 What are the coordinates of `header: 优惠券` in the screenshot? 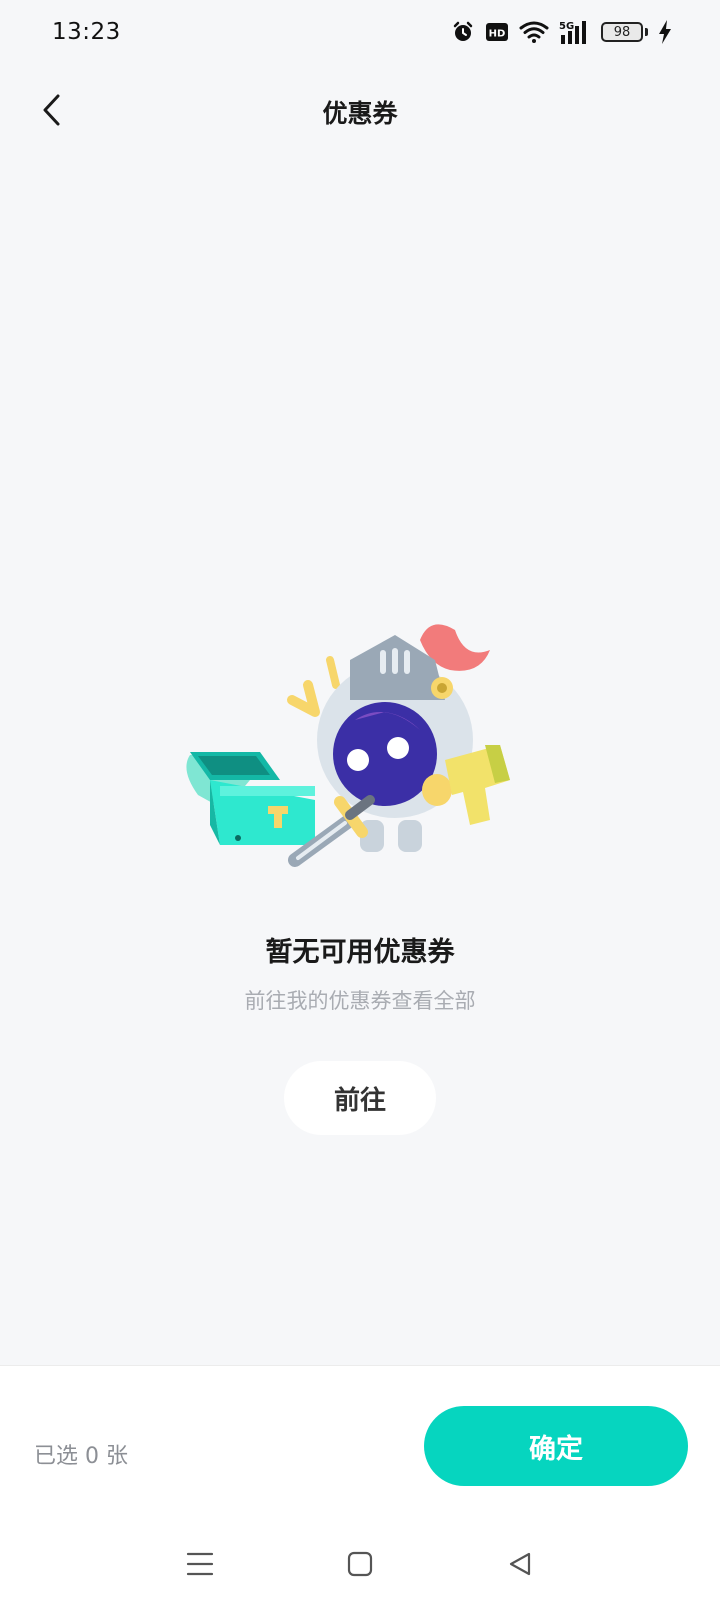 It's located at (360, 112).